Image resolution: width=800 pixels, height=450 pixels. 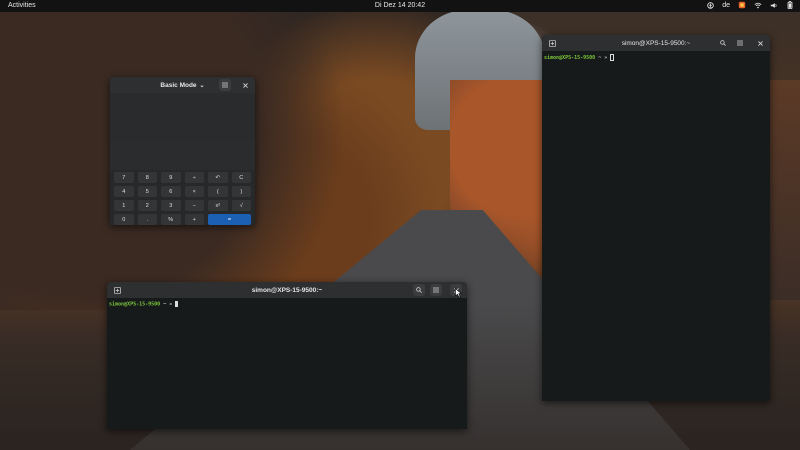 What do you see at coordinates (171, 191) in the screenshot?
I see `key-6: 6` at bounding box center [171, 191].